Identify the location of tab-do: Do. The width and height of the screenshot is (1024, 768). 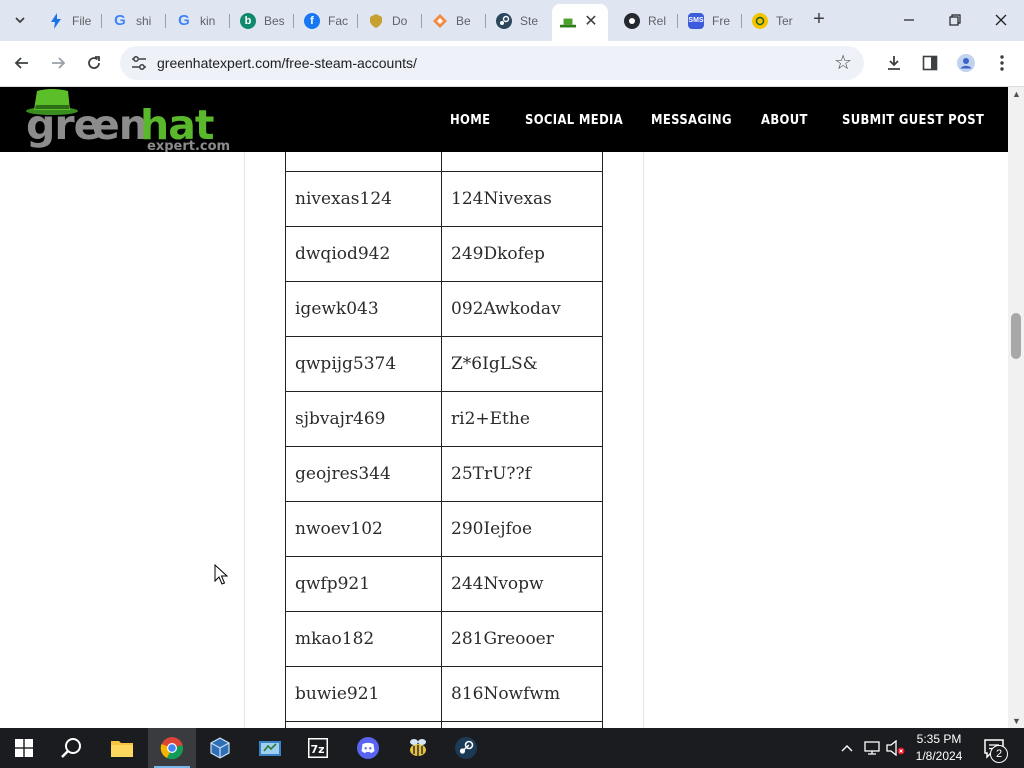
(391, 20).